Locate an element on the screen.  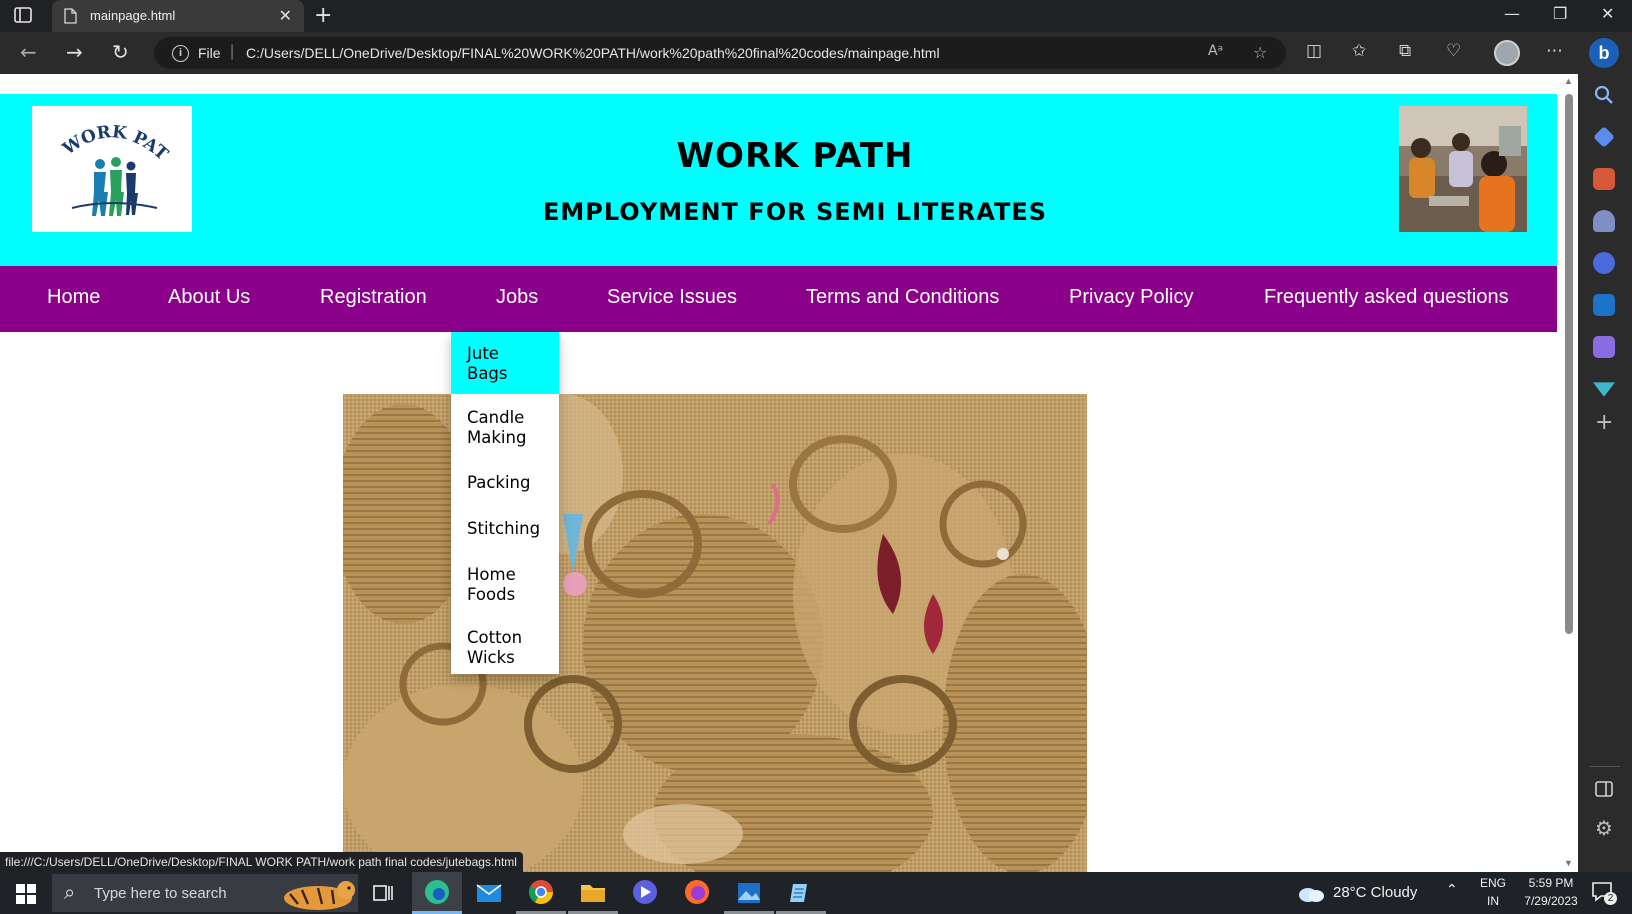
dropdown-item-label: Packing is located at coordinates (499, 482).